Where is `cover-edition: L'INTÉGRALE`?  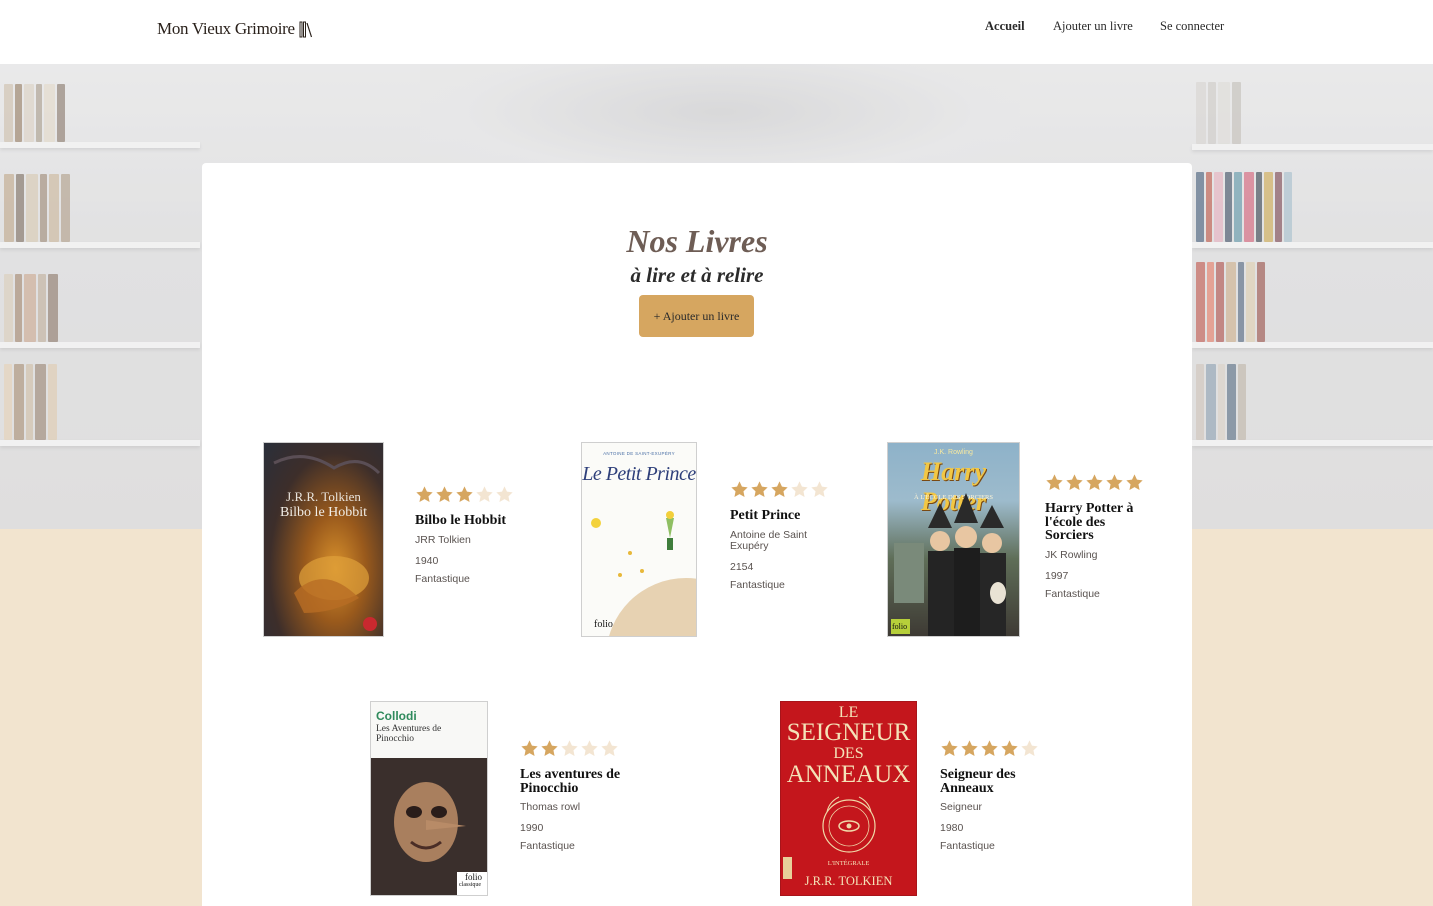
cover-edition: L'INTÉGRALE is located at coordinates (848, 863).